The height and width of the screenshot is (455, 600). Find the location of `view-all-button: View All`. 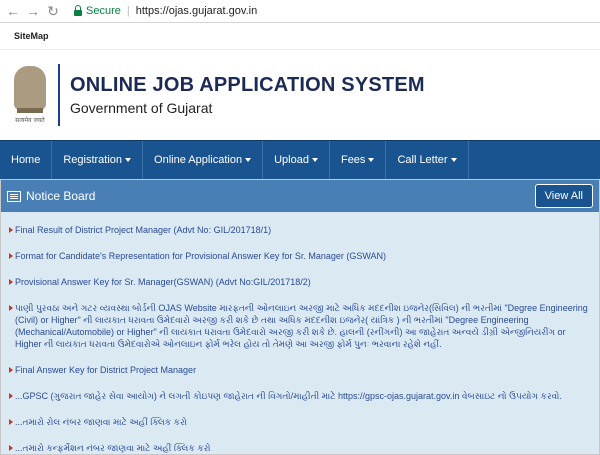

view-all-button: View All is located at coordinates (563, 196).